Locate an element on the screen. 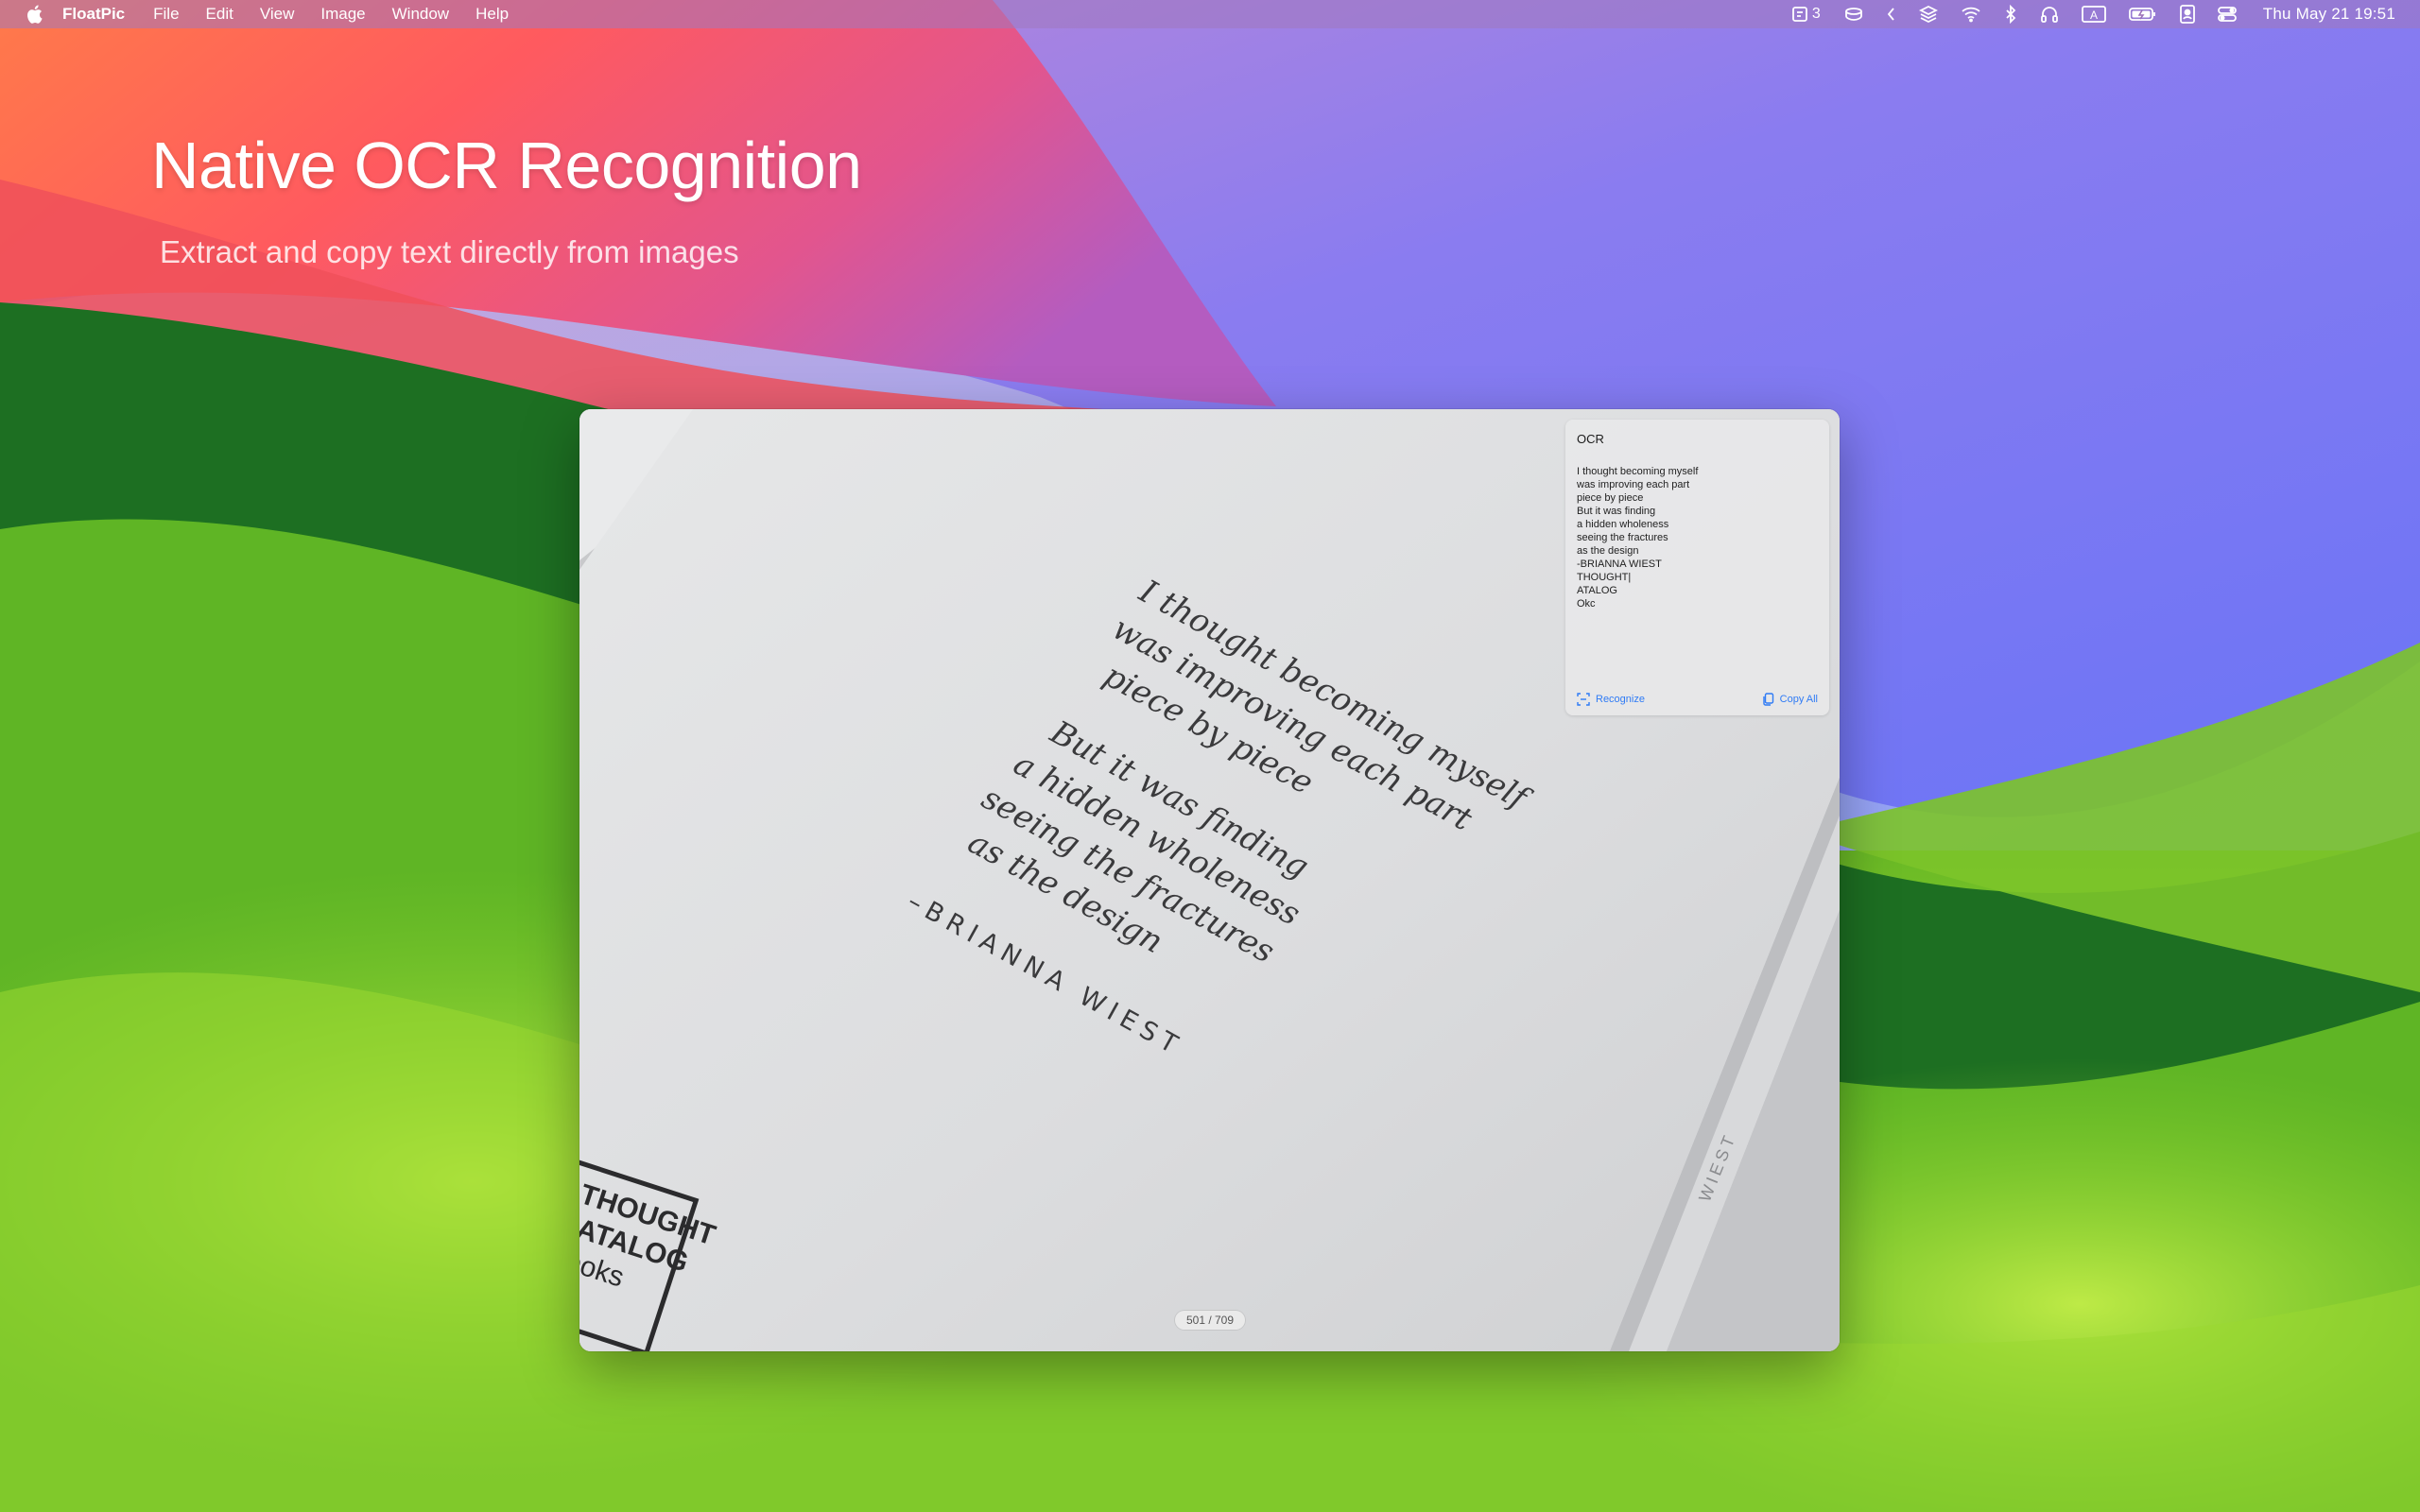 This screenshot has height=1512, width=2420. ocr-line: as the design is located at coordinates (1608, 551).